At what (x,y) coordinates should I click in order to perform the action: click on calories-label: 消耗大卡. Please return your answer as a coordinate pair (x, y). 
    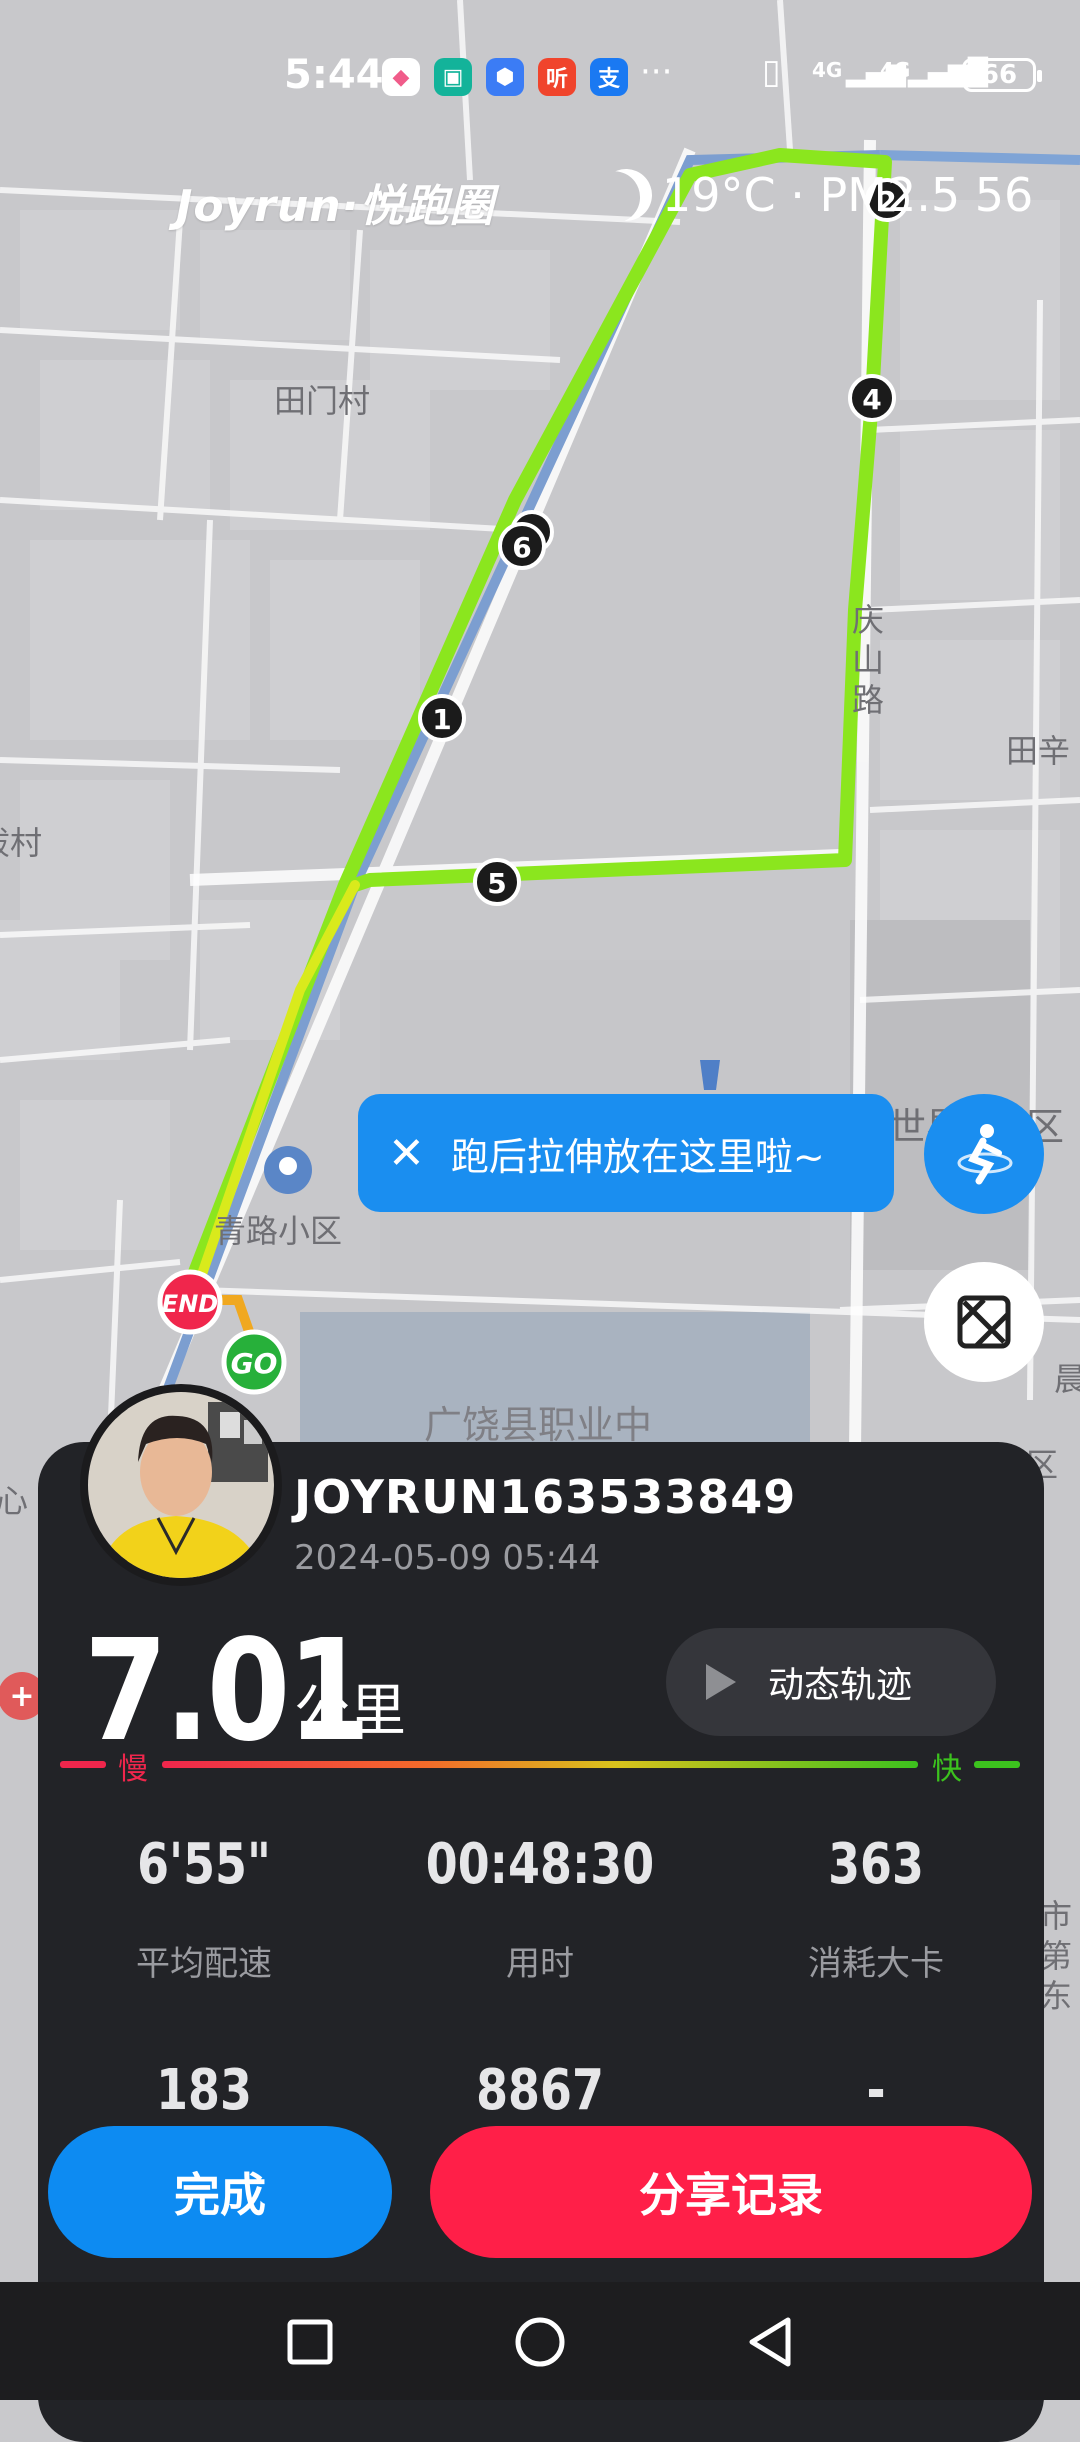
    Looking at the image, I should click on (876, 1964).